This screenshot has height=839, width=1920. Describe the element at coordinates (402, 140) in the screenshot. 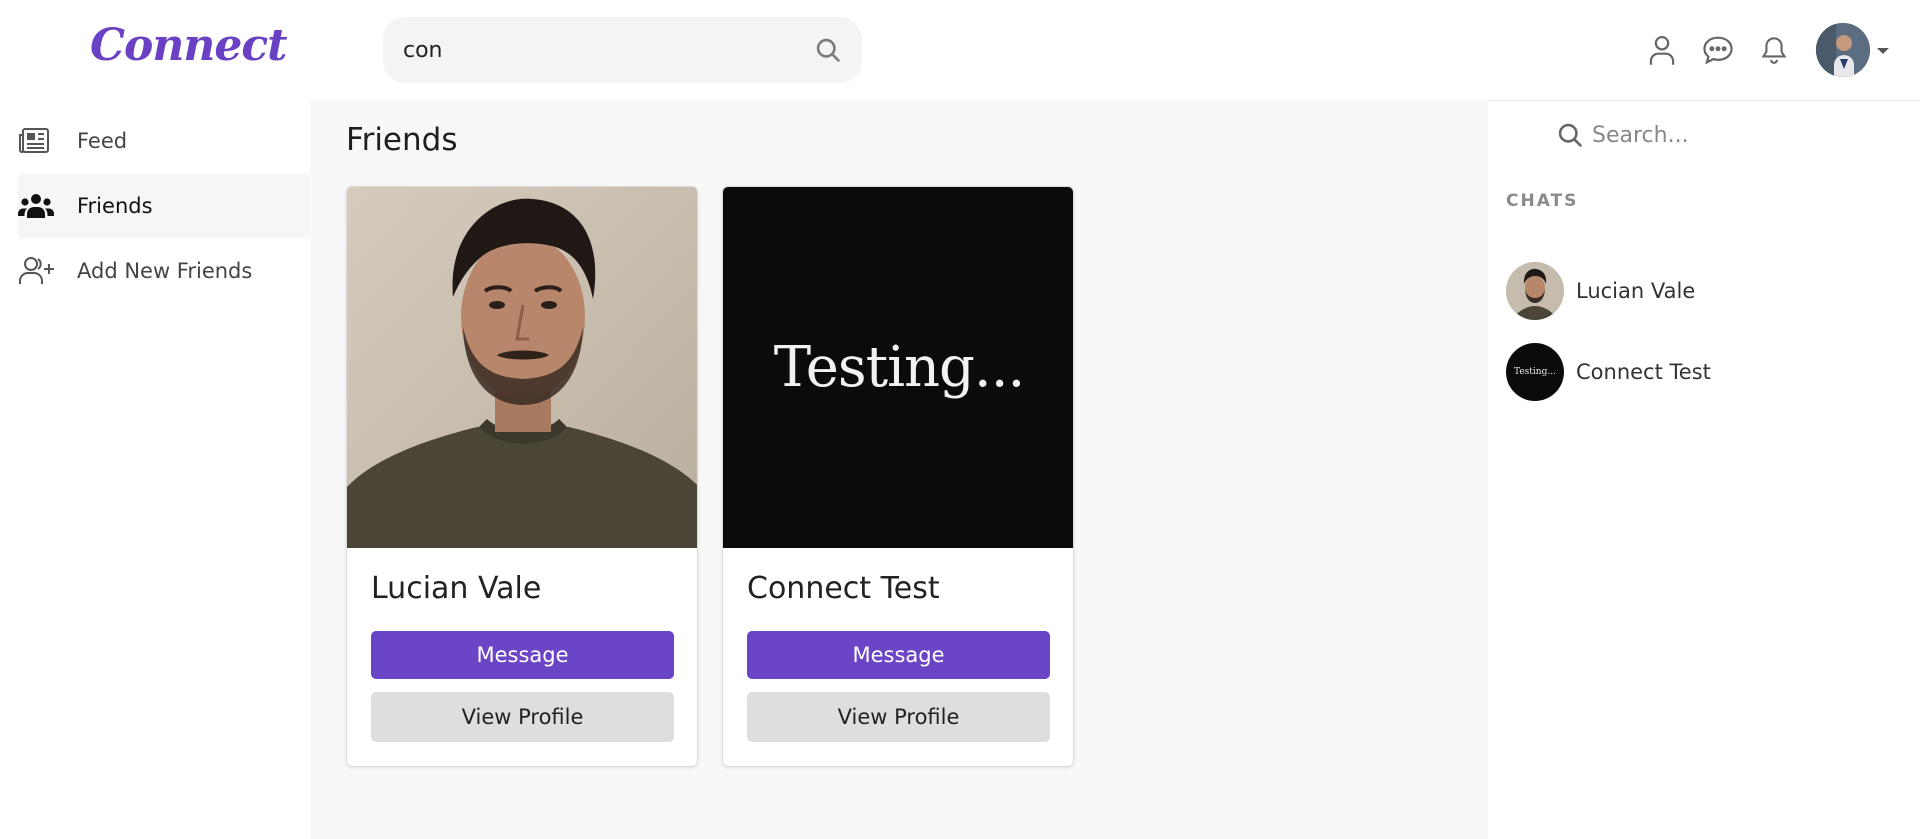

I see `page-title: Friends` at that location.